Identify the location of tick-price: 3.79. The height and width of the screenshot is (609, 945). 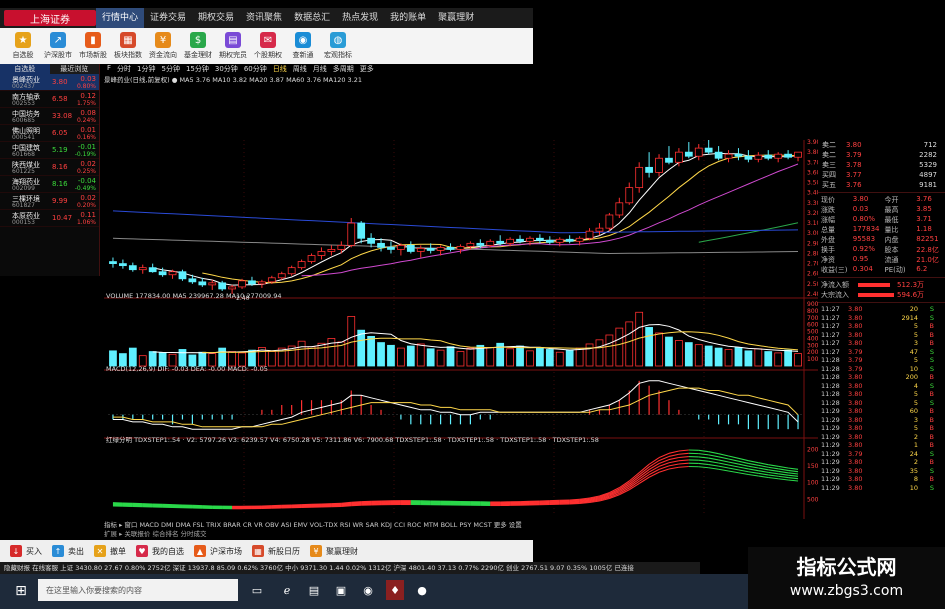
(855, 360).